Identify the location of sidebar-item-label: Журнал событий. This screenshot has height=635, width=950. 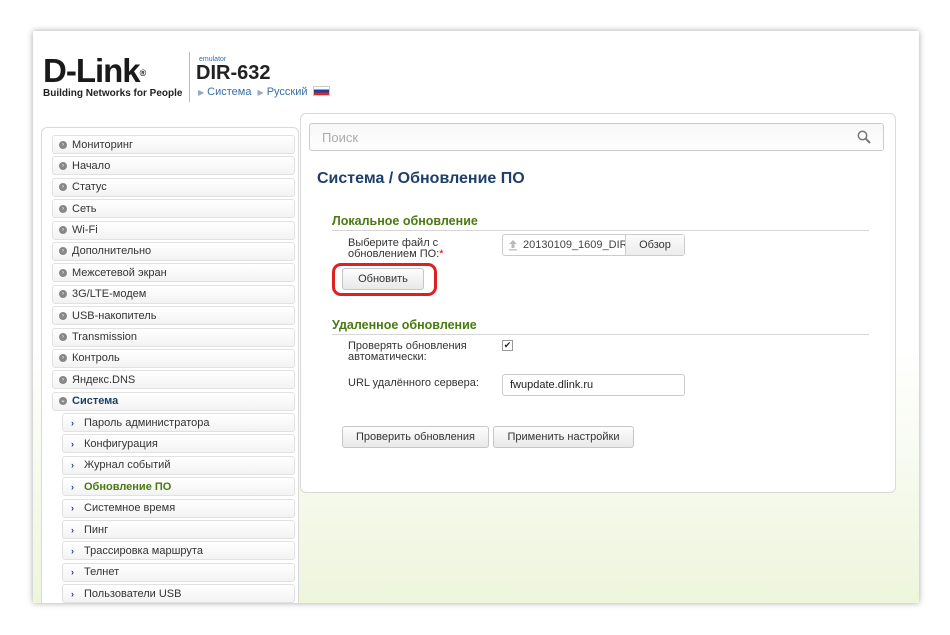
(127, 465).